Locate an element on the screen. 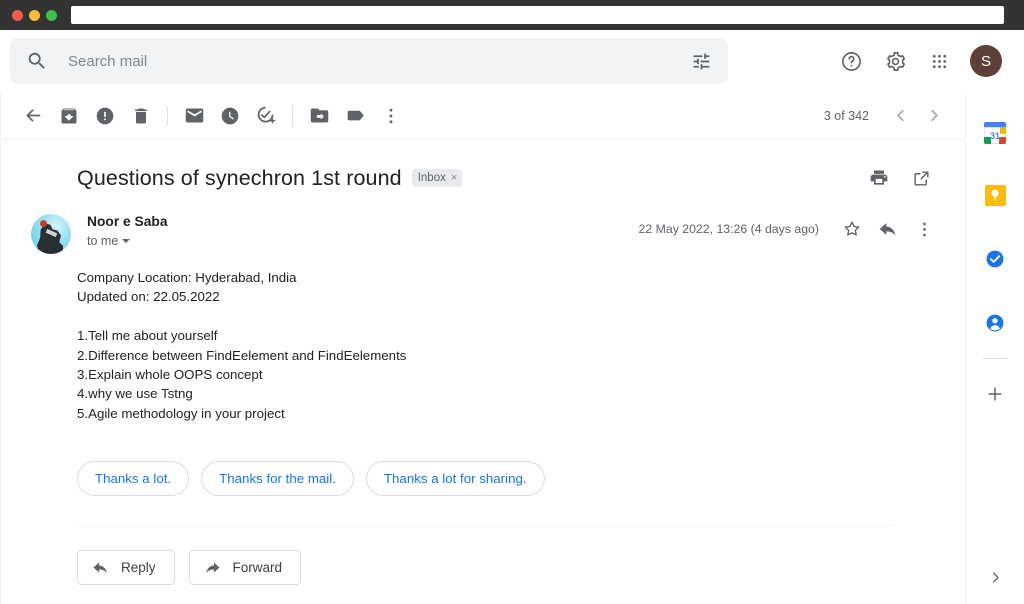 The image size is (1024, 604). mark-unread-icon is located at coordinates (194, 116).